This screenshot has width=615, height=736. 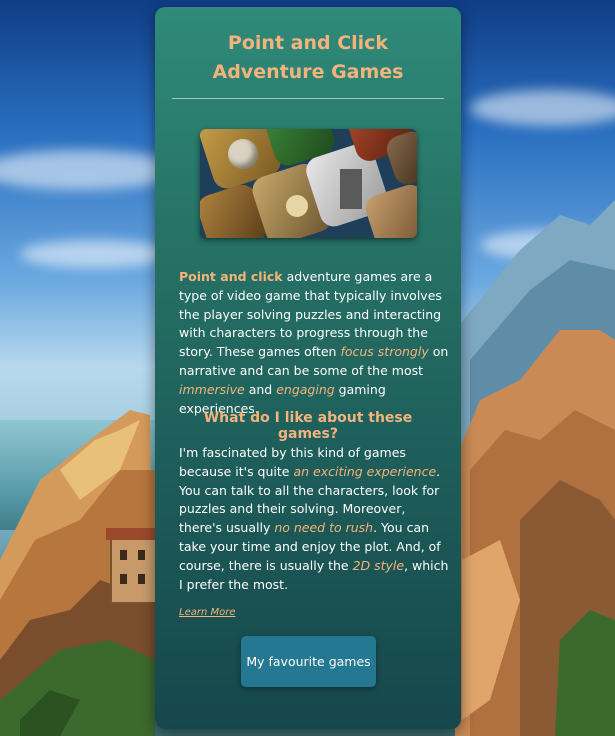 I want to click on intro-text-3: and, so click(x=260, y=389).